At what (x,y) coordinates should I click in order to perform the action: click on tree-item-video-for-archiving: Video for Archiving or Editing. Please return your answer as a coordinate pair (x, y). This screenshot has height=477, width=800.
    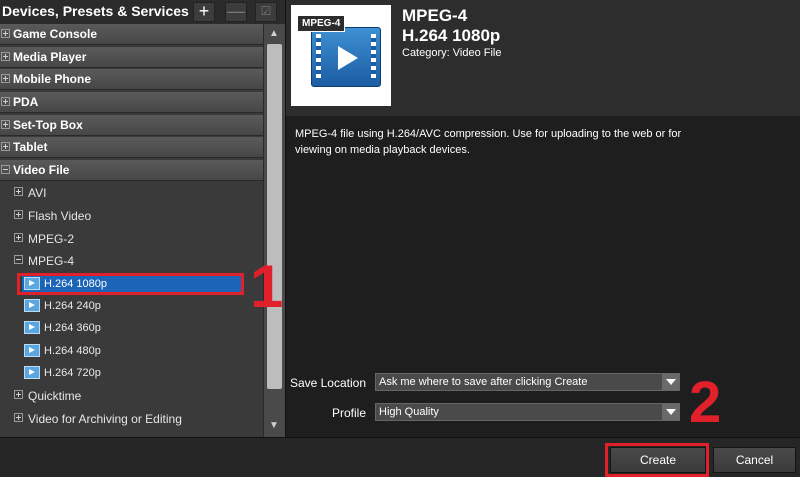
    Looking at the image, I should click on (131, 419).